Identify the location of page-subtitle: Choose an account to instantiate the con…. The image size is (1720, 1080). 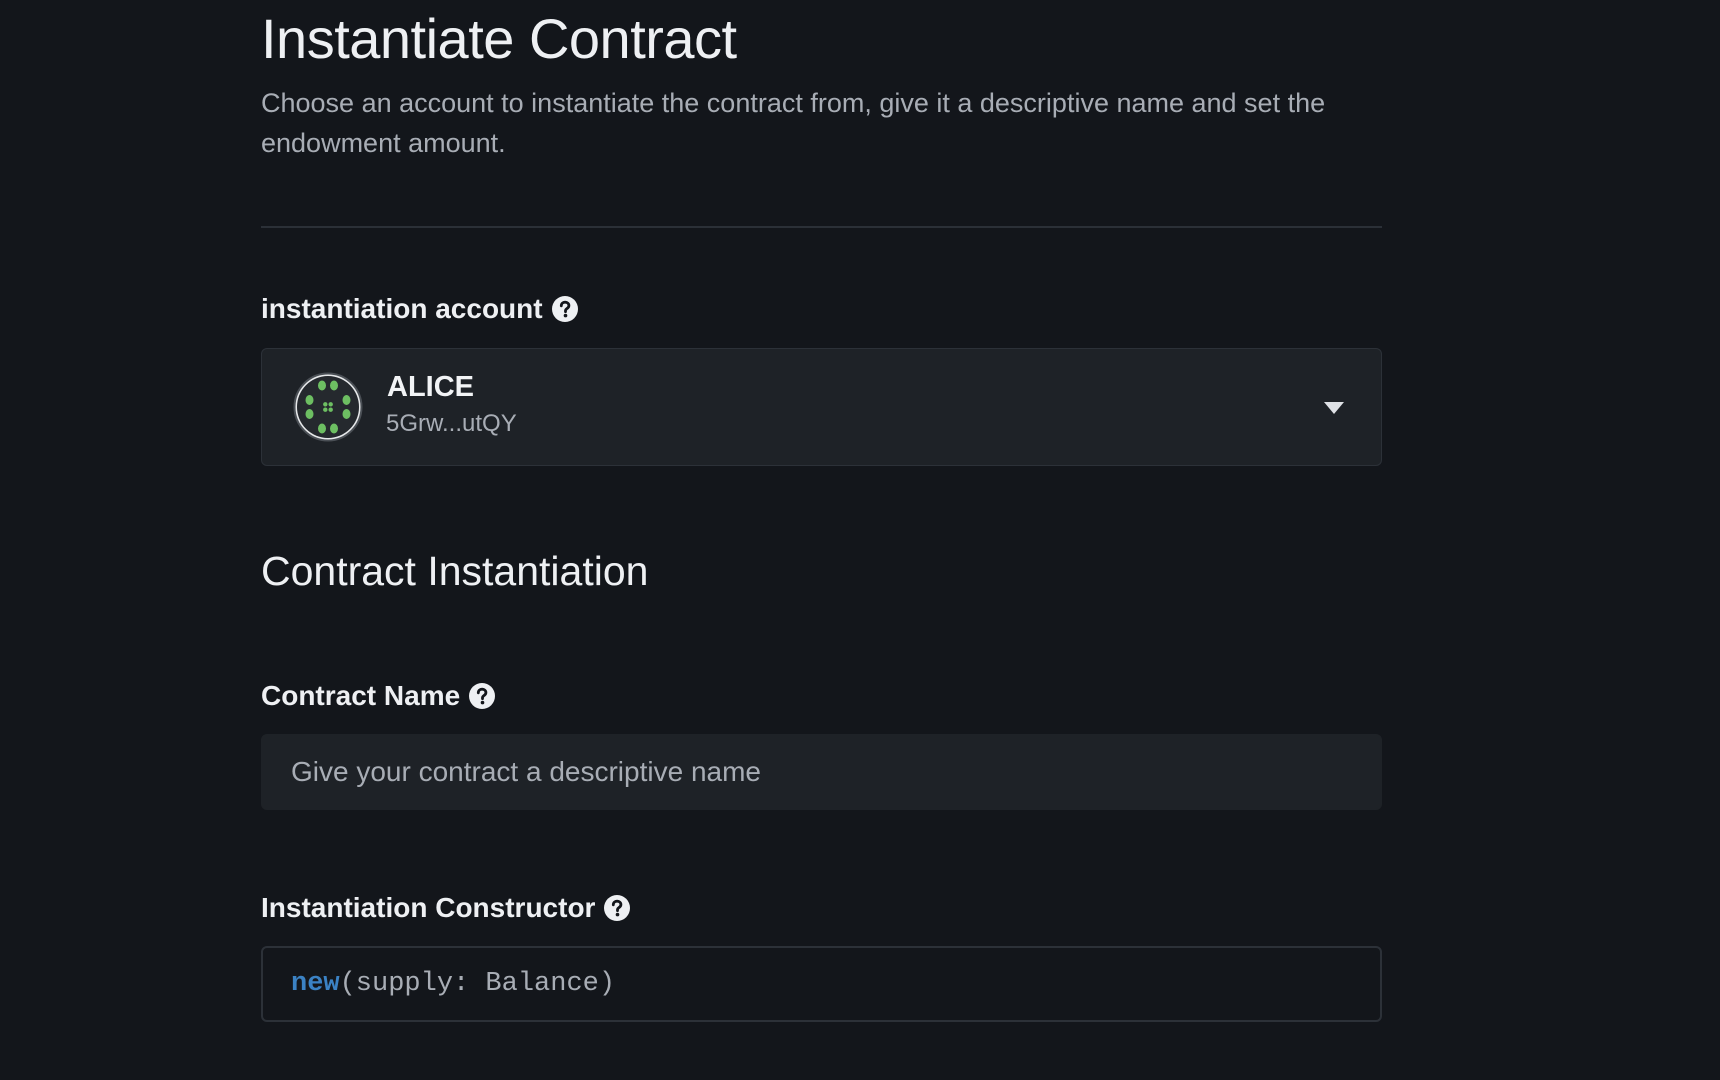
(793, 123).